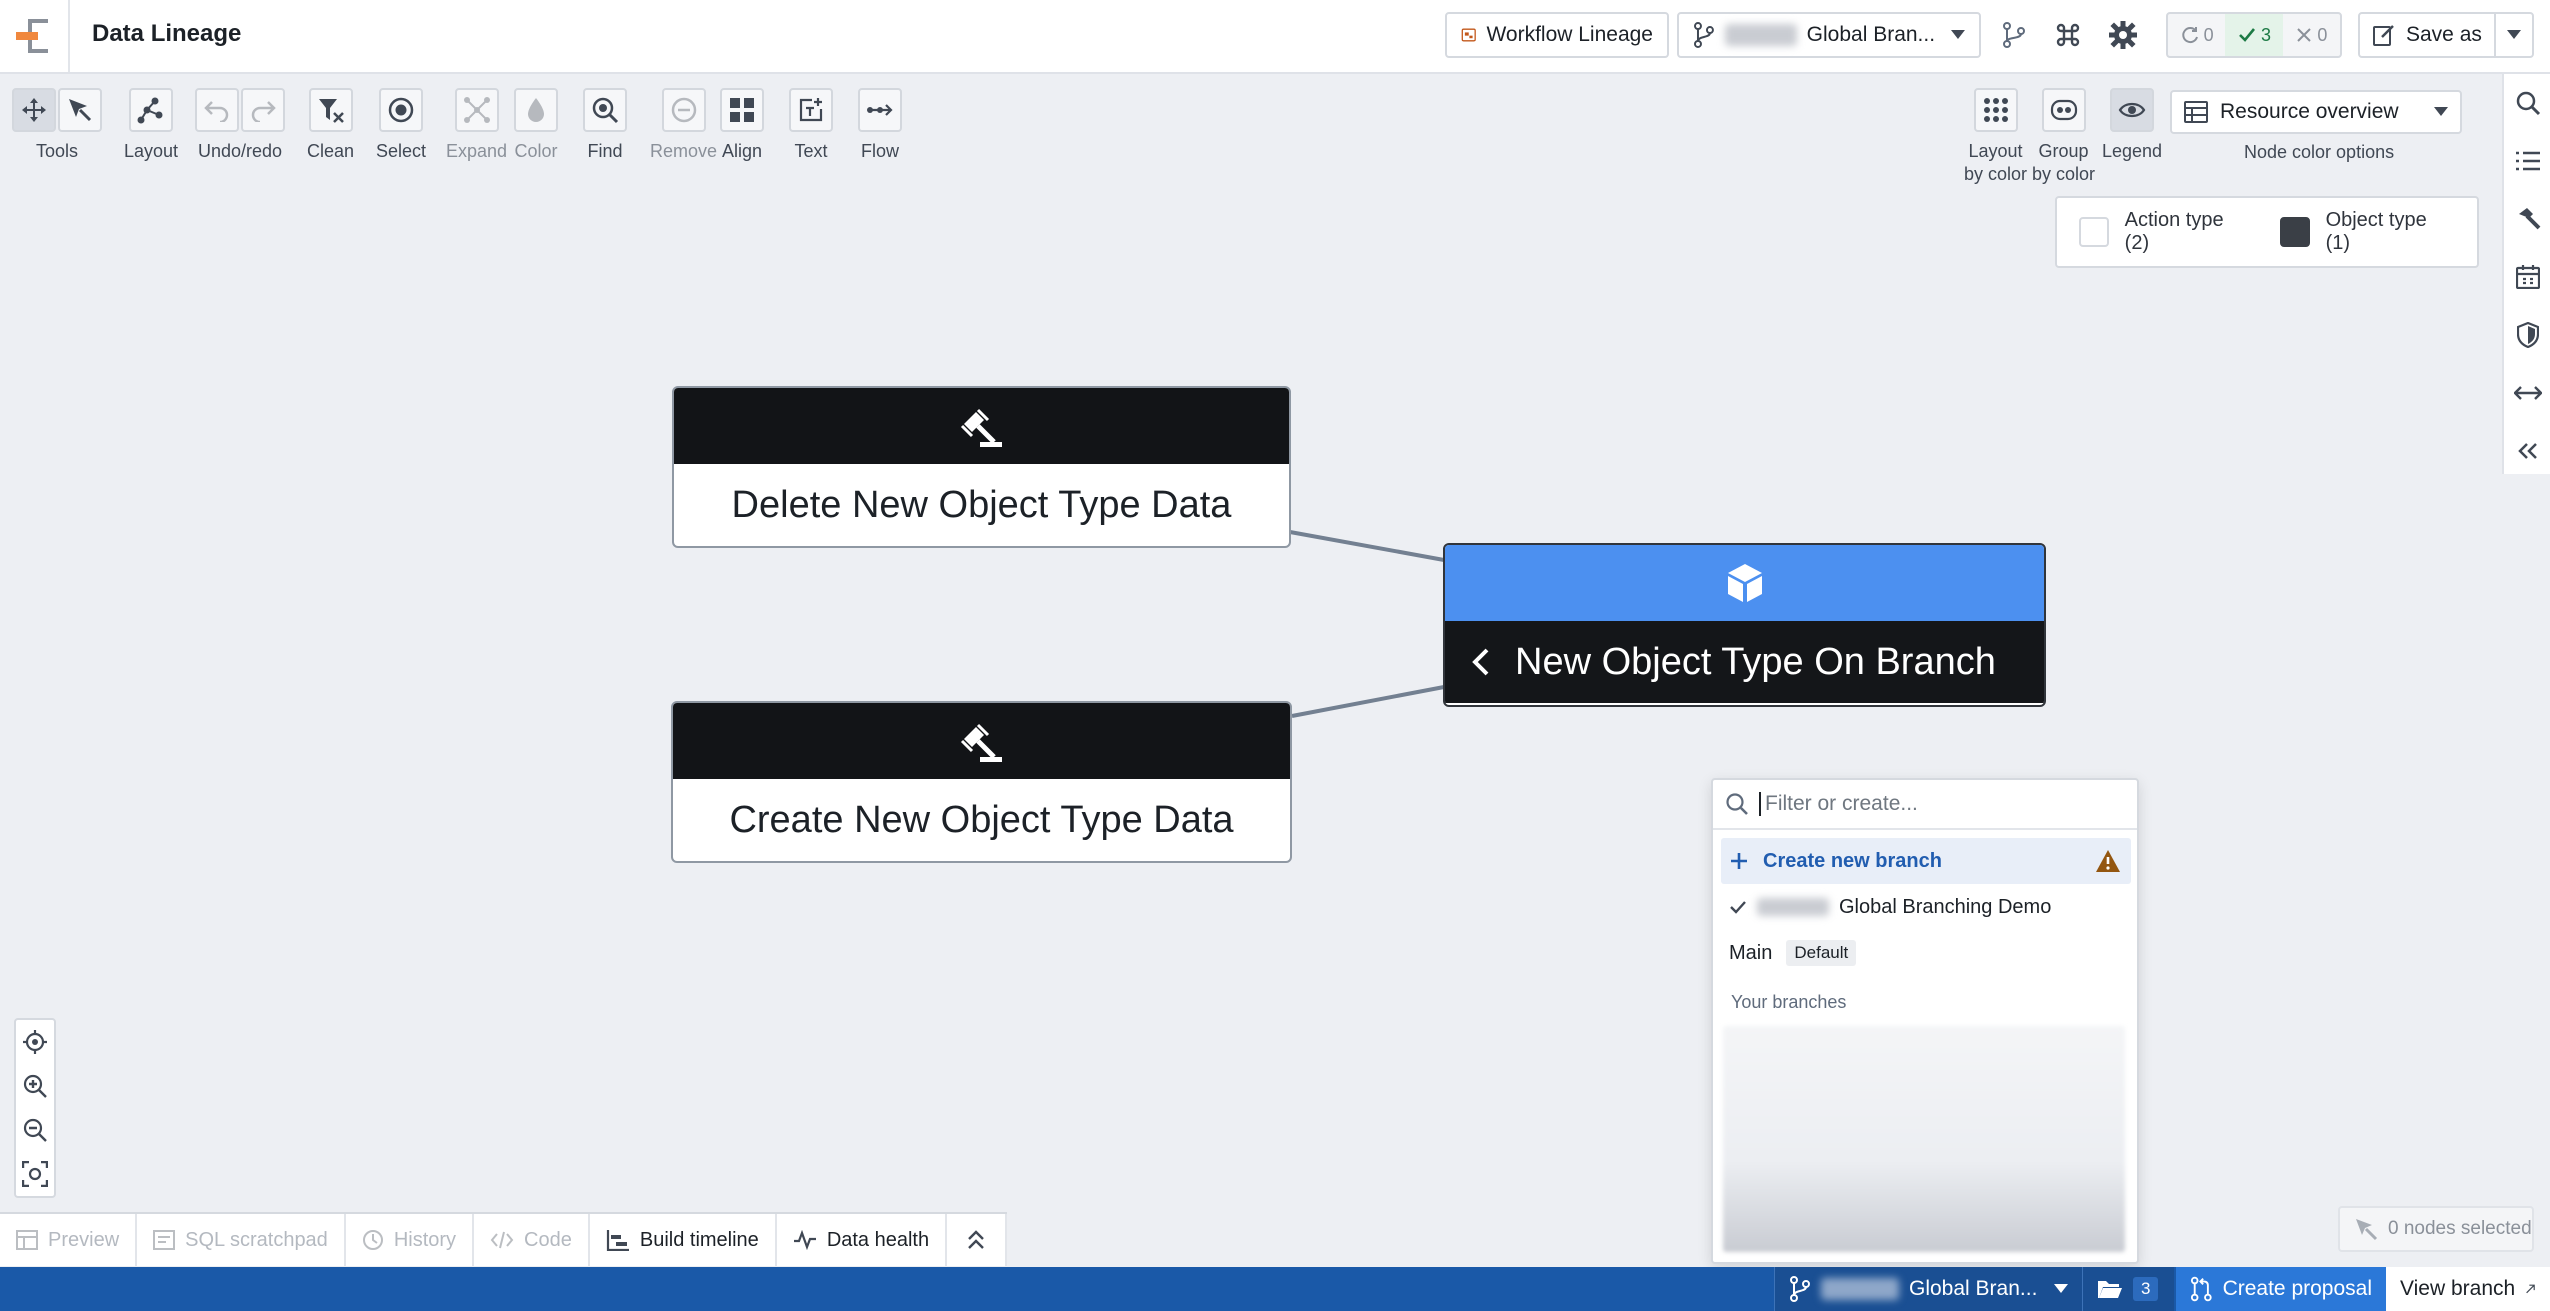 Image resolution: width=2550 pixels, height=1311 pixels. What do you see at coordinates (1924, 1139) in the screenshot?
I see `blurred-branch-list` at bounding box center [1924, 1139].